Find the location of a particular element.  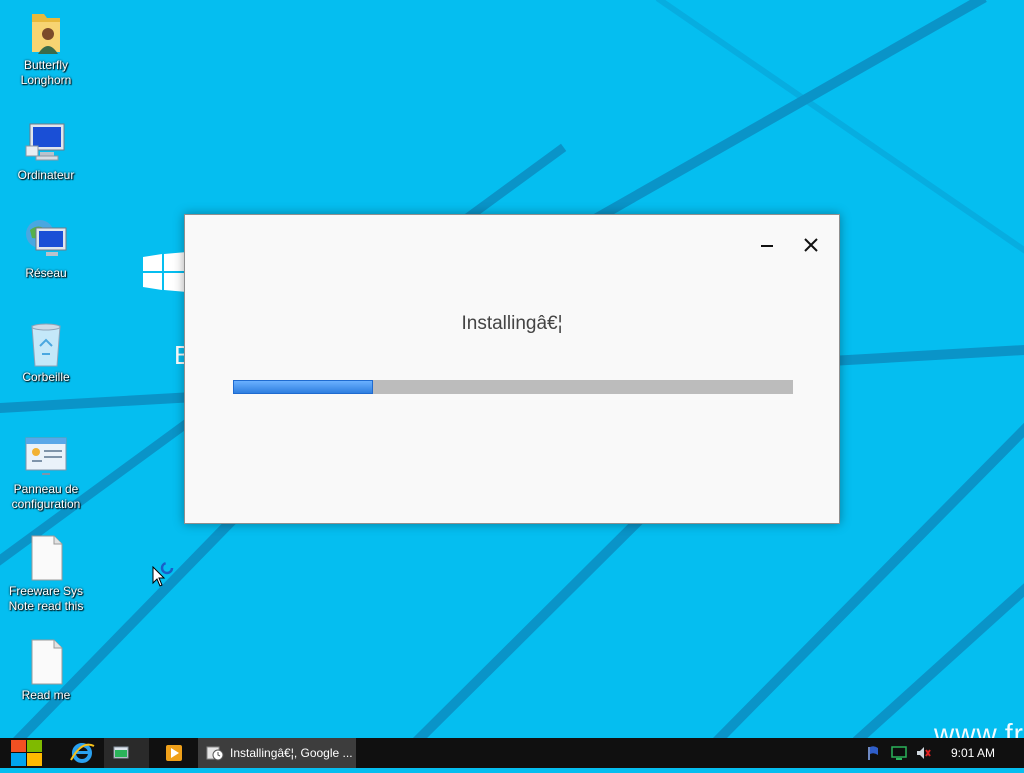

windows-logo-wallpaper-icon is located at coordinates (165, 272).